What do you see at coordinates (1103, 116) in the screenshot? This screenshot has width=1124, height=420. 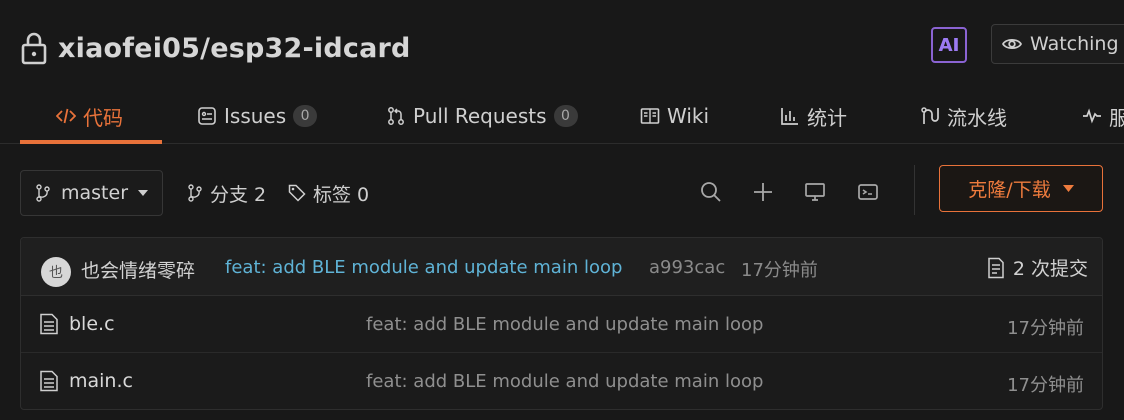 I see `tab-service: 服` at bounding box center [1103, 116].